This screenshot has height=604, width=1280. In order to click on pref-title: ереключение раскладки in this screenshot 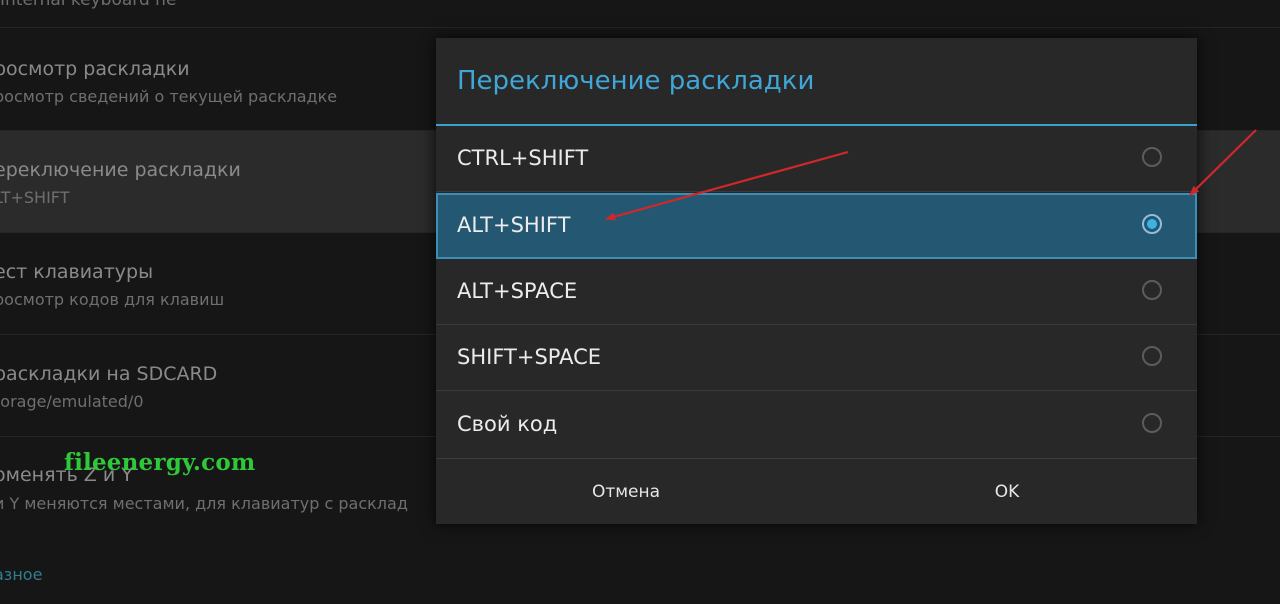, I will do `click(120, 170)`.